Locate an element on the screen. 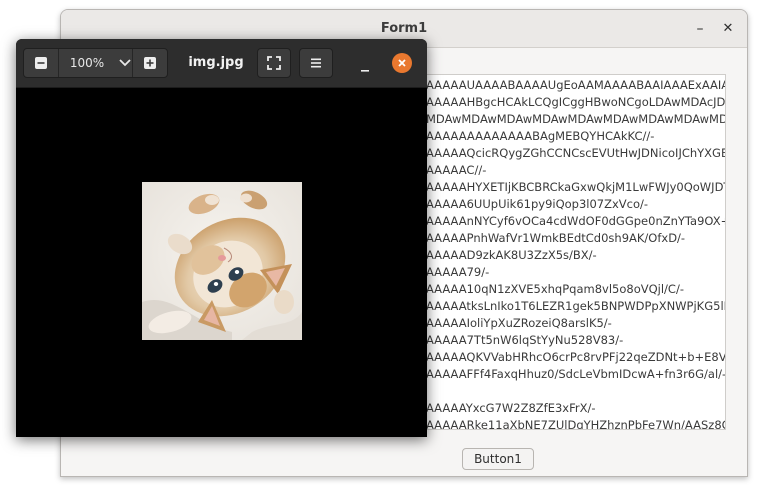 This screenshot has height=492, width=761. plus-icon is located at coordinates (150, 63).